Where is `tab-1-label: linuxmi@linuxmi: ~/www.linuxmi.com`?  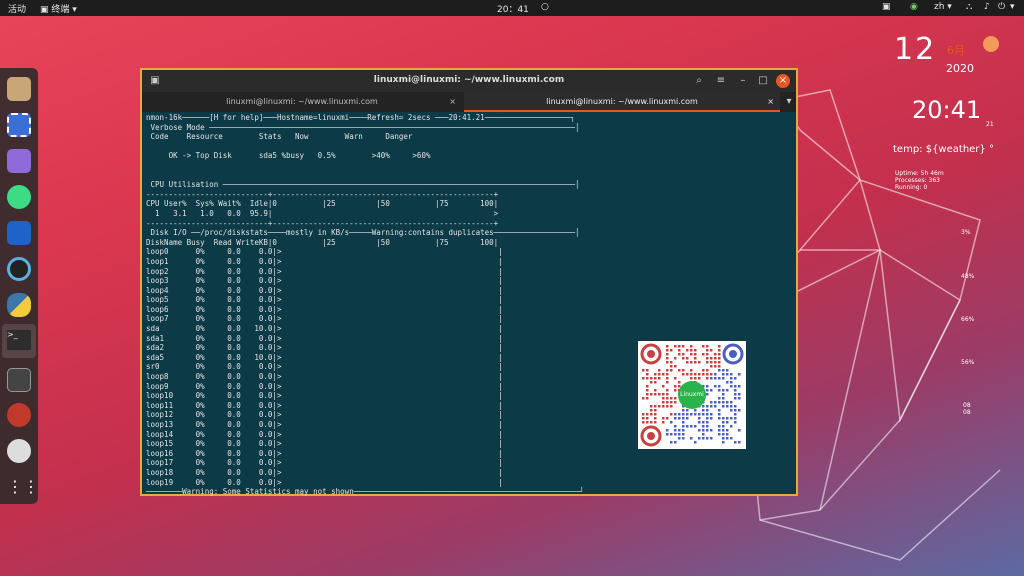 tab-1-label: linuxmi@linuxmi: ~/www.linuxmi.com is located at coordinates (302, 101).